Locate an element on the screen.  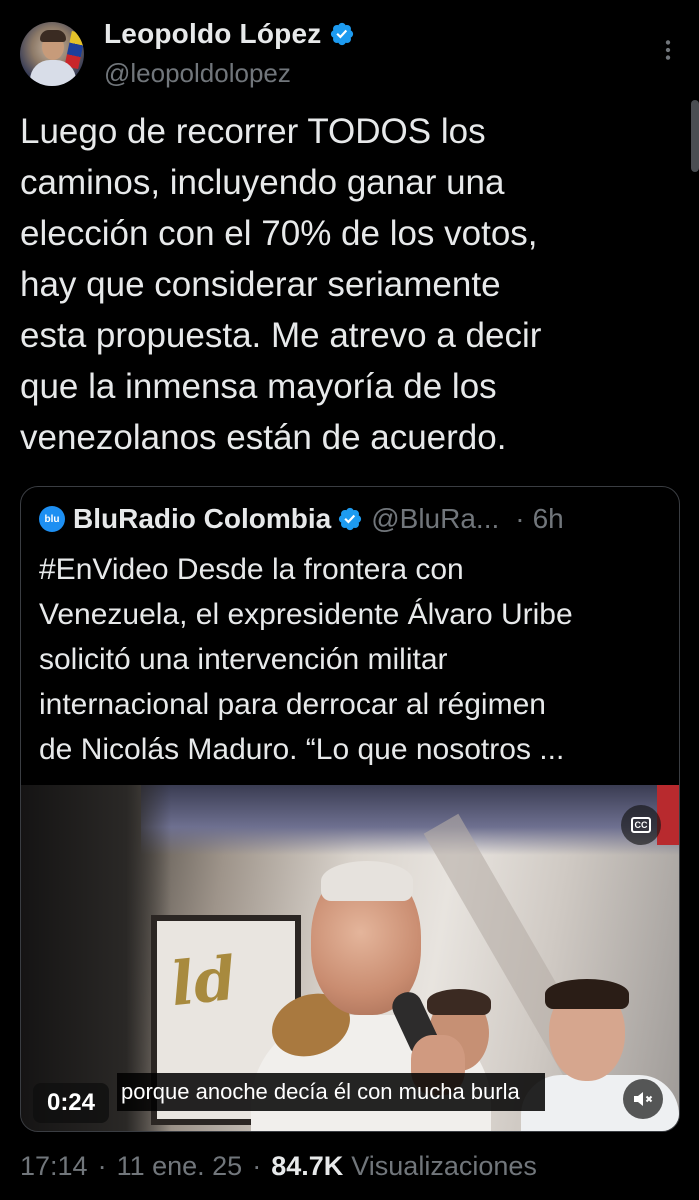
quoted-header: blu BluRadio Colombia @BluRa... · 6h is located at coordinates (350, 519).